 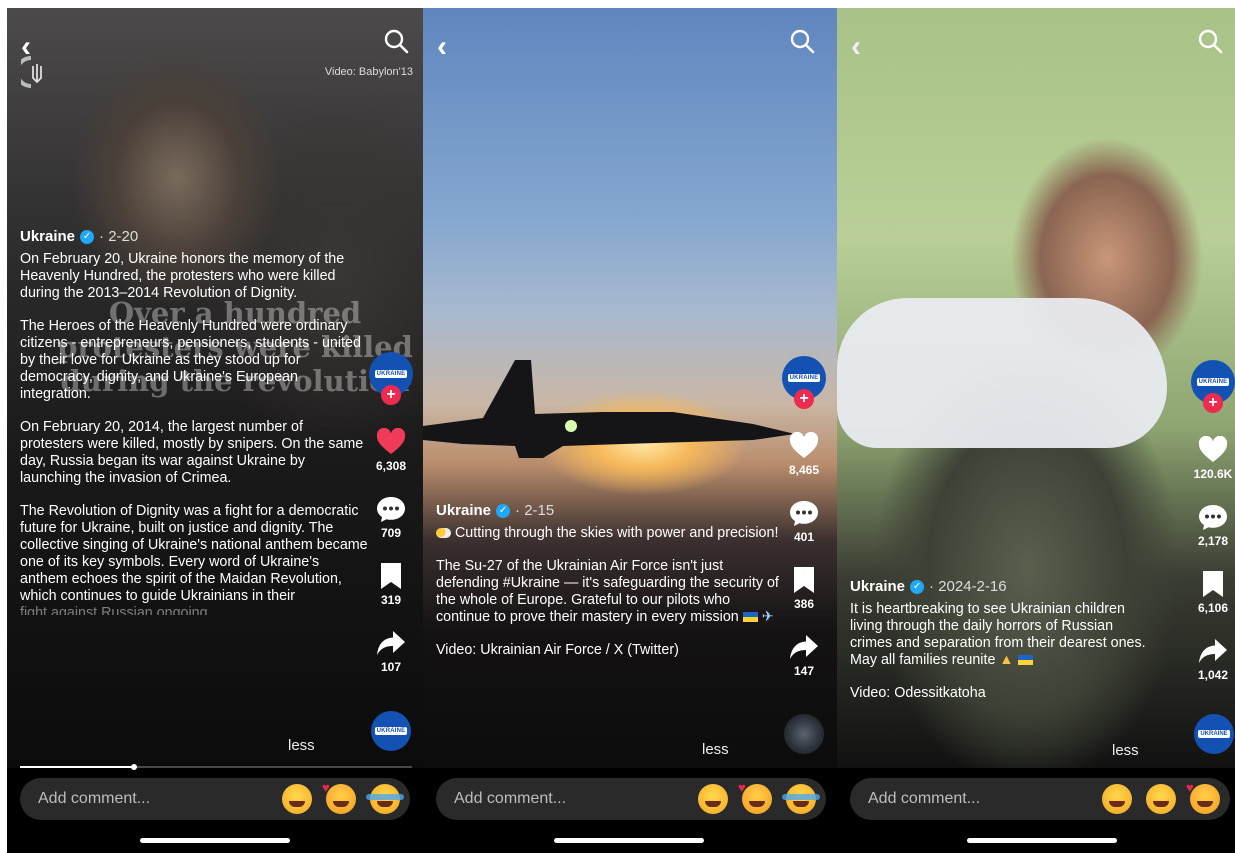 What do you see at coordinates (133, 767) in the screenshot?
I see `progress-knob` at bounding box center [133, 767].